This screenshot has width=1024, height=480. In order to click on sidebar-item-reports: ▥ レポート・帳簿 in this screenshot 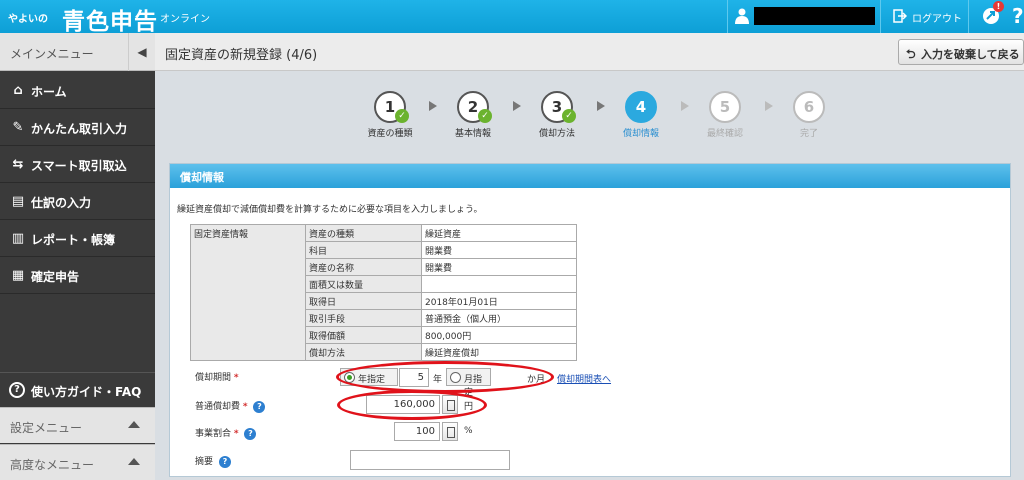, I will do `click(77, 238)`.